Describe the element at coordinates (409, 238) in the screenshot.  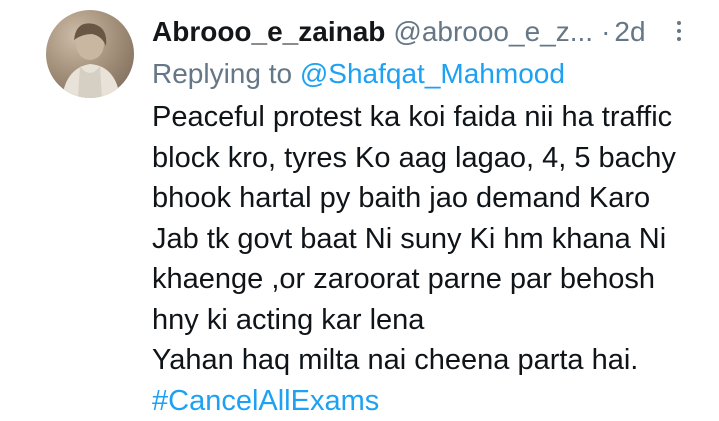
I see `tweet-text-line: Jab tk govt baat Ni suny Ki hm khana Ni` at that location.